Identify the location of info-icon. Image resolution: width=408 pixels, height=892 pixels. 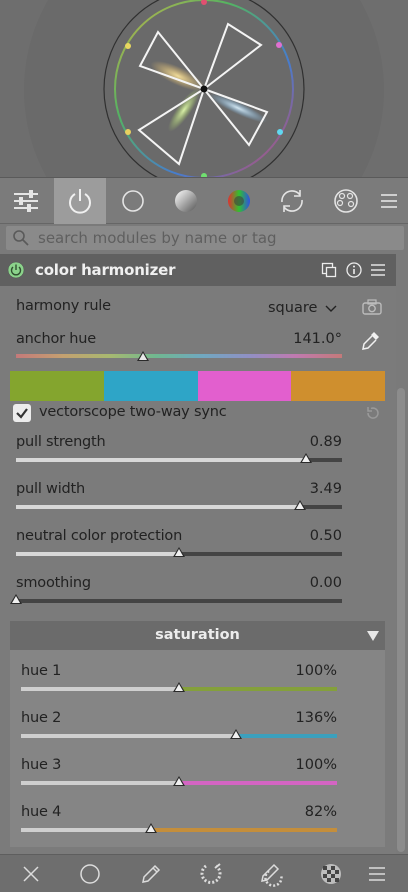
(354, 270).